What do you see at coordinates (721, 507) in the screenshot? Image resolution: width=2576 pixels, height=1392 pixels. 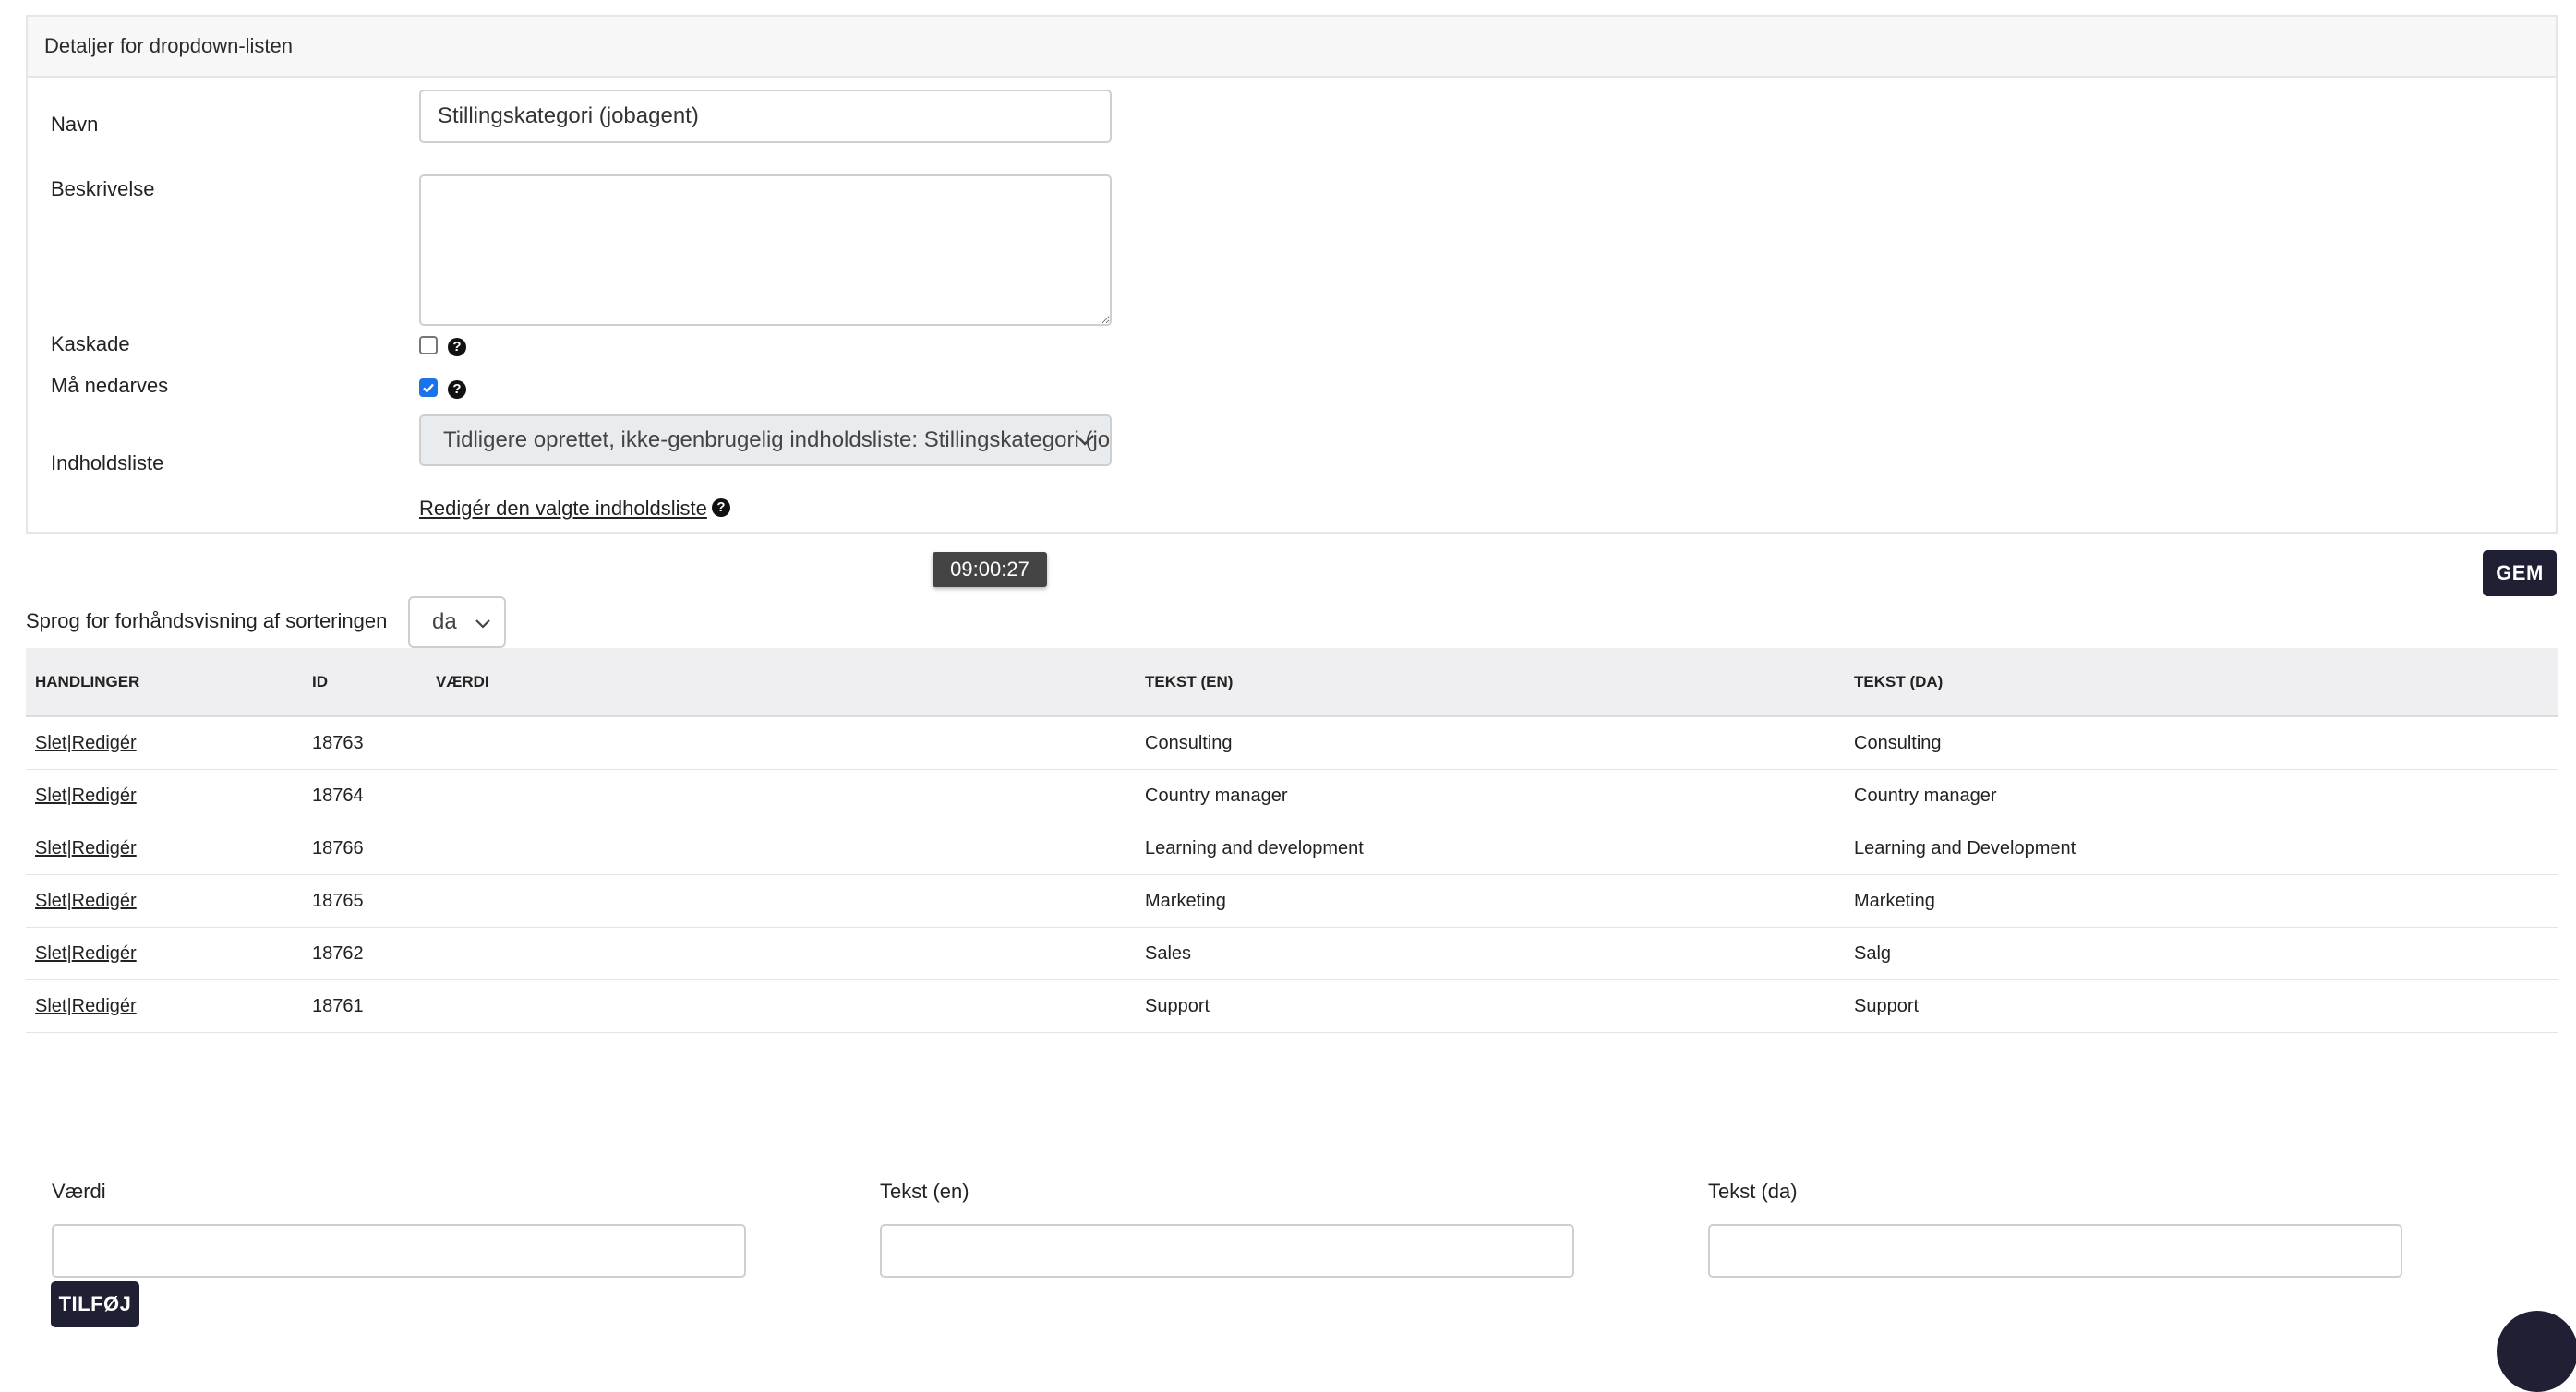 I see `edit-content-list-help-icon: ?` at bounding box center [721, 507].